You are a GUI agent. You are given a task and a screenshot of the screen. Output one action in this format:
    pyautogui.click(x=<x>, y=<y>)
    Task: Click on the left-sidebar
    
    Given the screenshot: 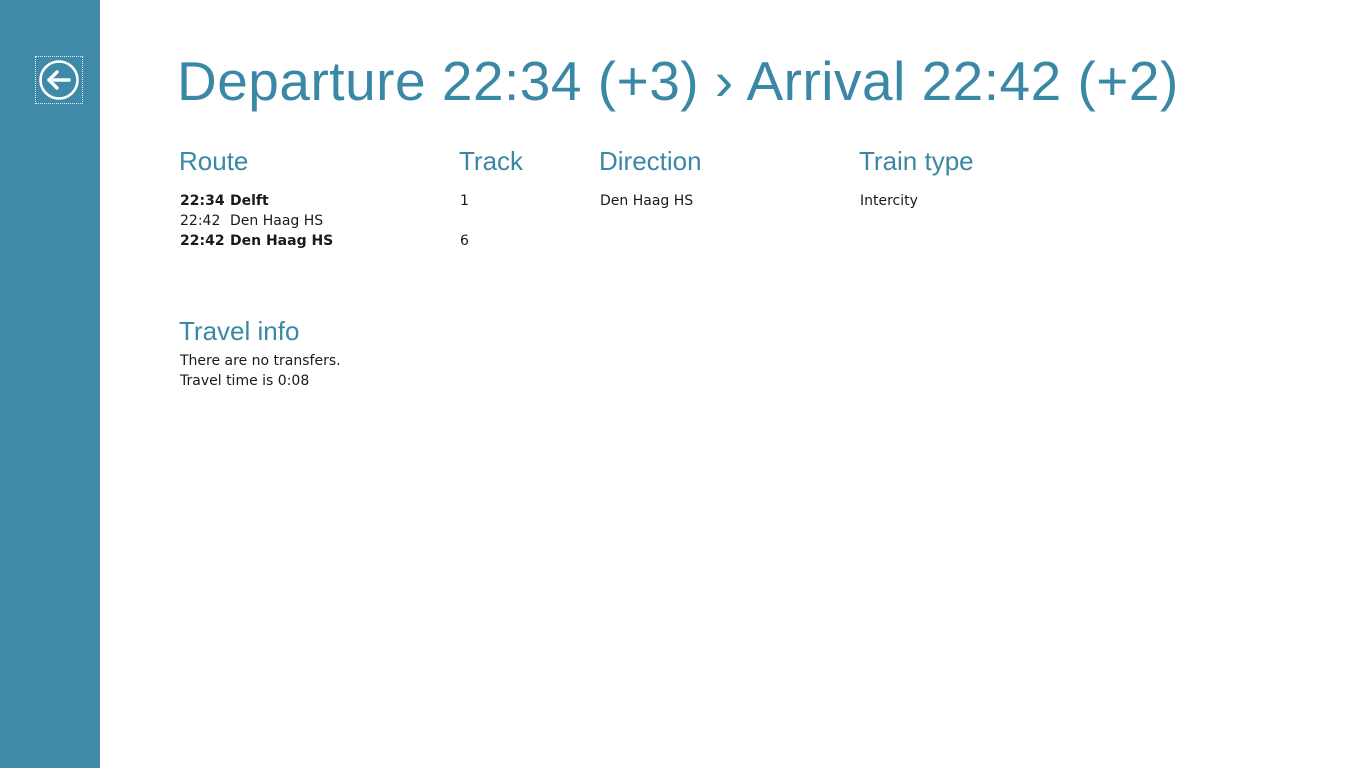 What is the action you would take?
    pyautogui.click(x=50, y=384)
    